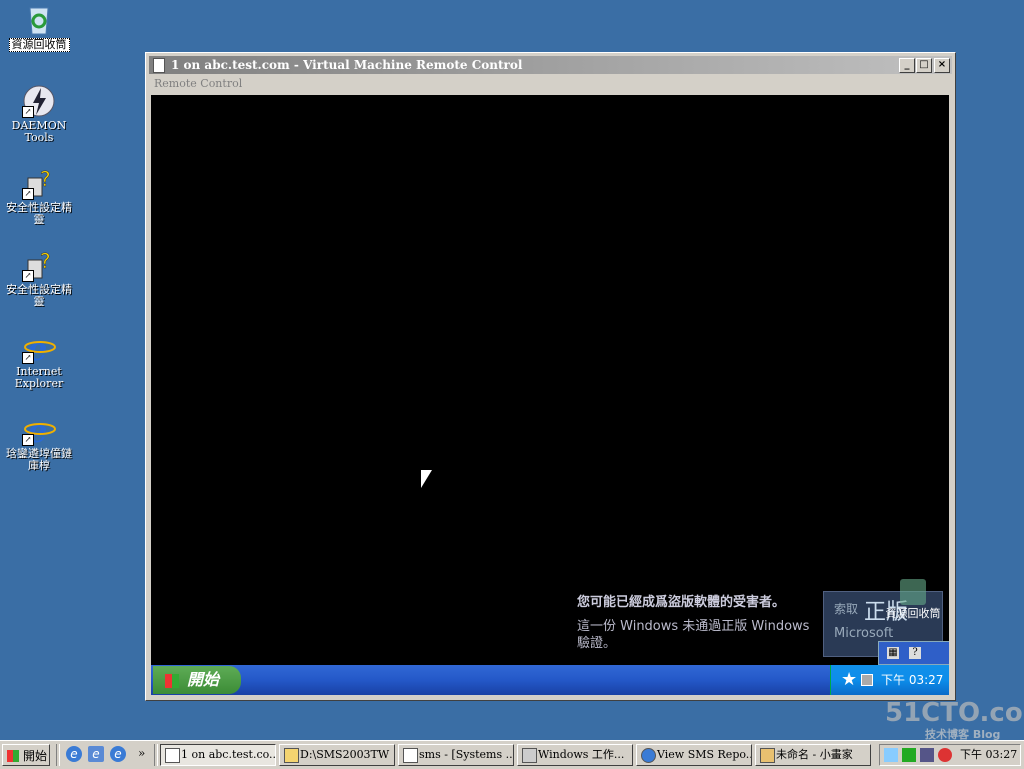  Describe the element at coordinates (893, 653) in the screenshot. I see `keyboard-icon: ▦` at that location.